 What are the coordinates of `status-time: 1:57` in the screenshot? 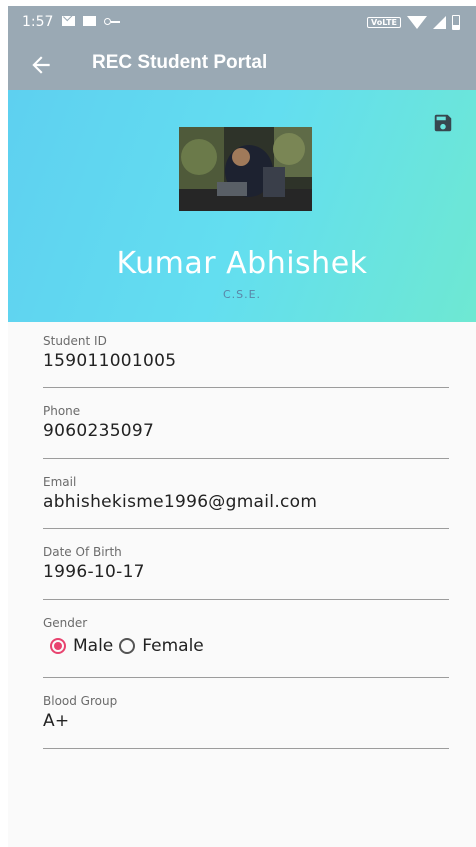 It's located at (38, 22).